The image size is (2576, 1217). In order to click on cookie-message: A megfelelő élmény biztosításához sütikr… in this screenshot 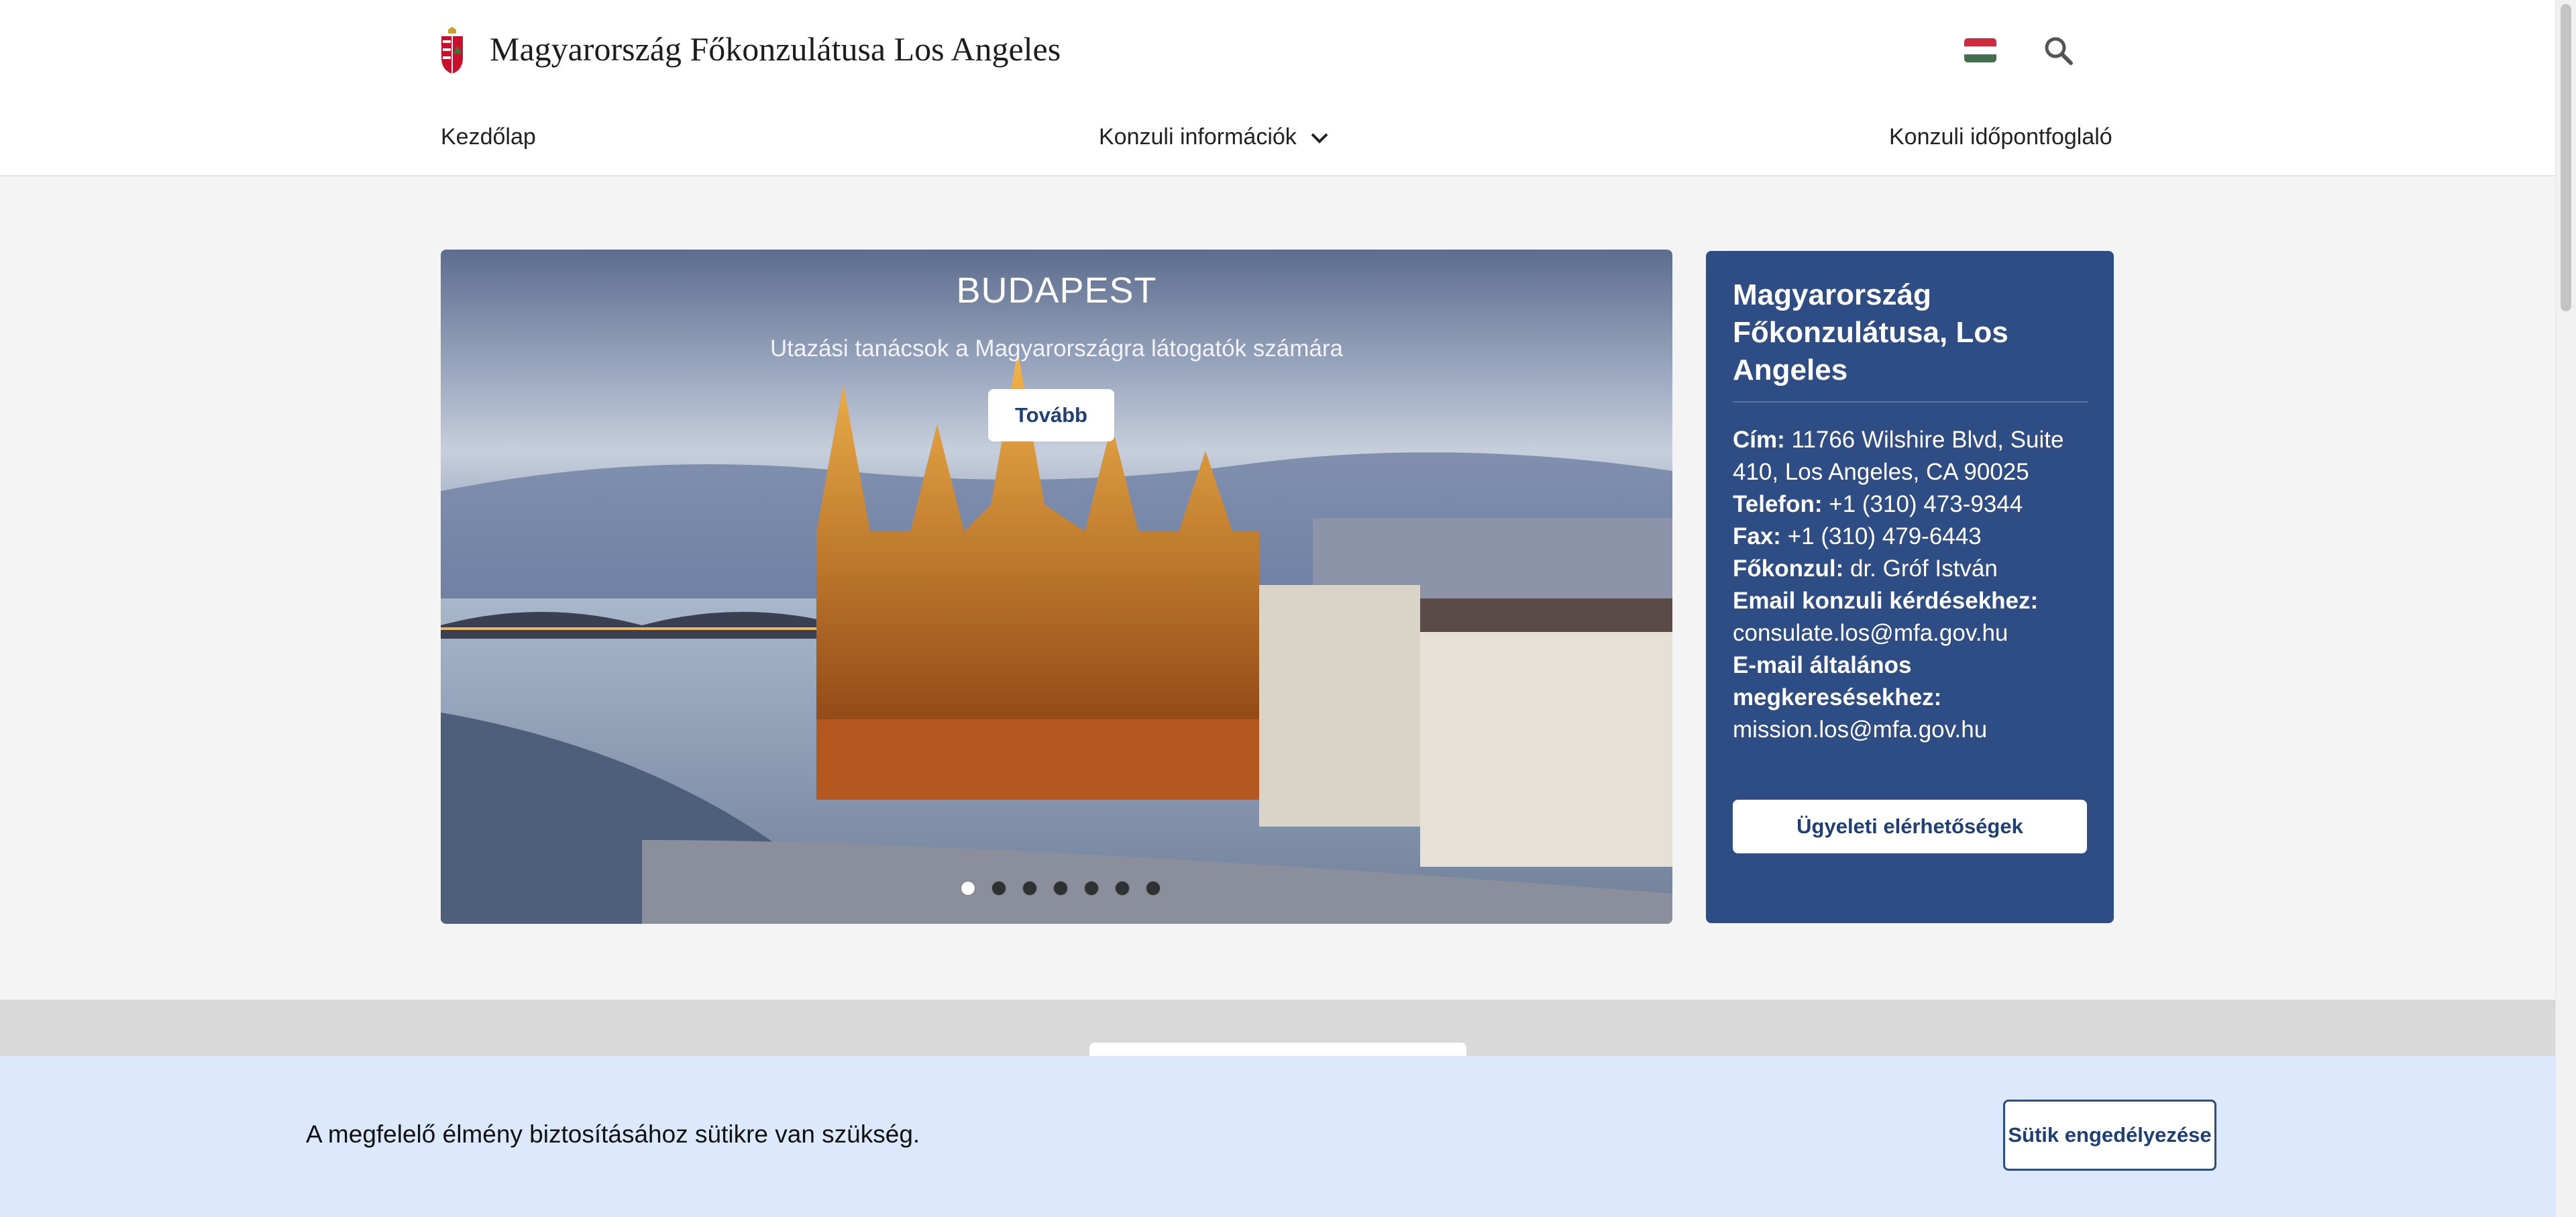, I will do `click(613, 1134)`.